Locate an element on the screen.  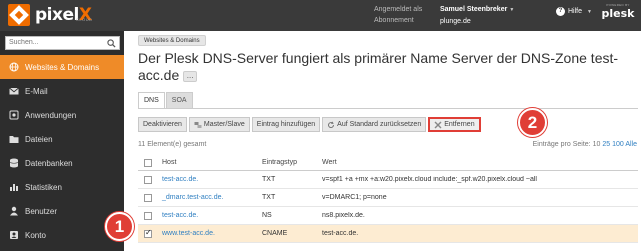
search-box is located at coordinates (62, 43).